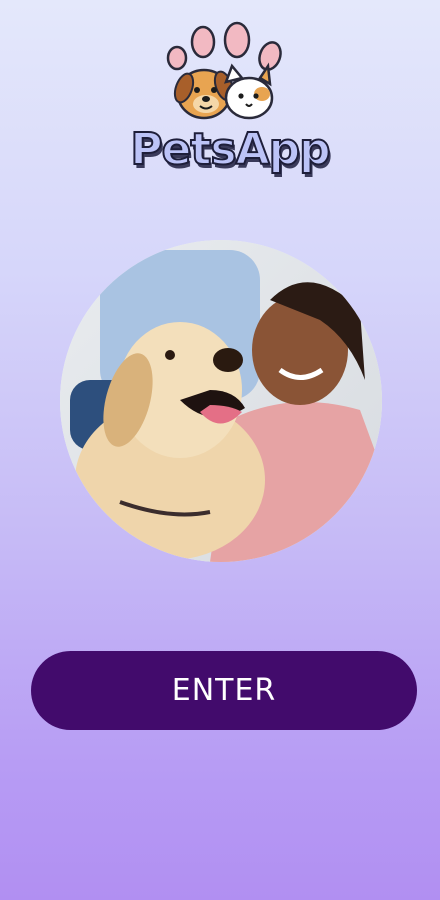  Describe the element at coordinates (230, 149) in the screenshot. I see `app-name: PetsApp` at that location.